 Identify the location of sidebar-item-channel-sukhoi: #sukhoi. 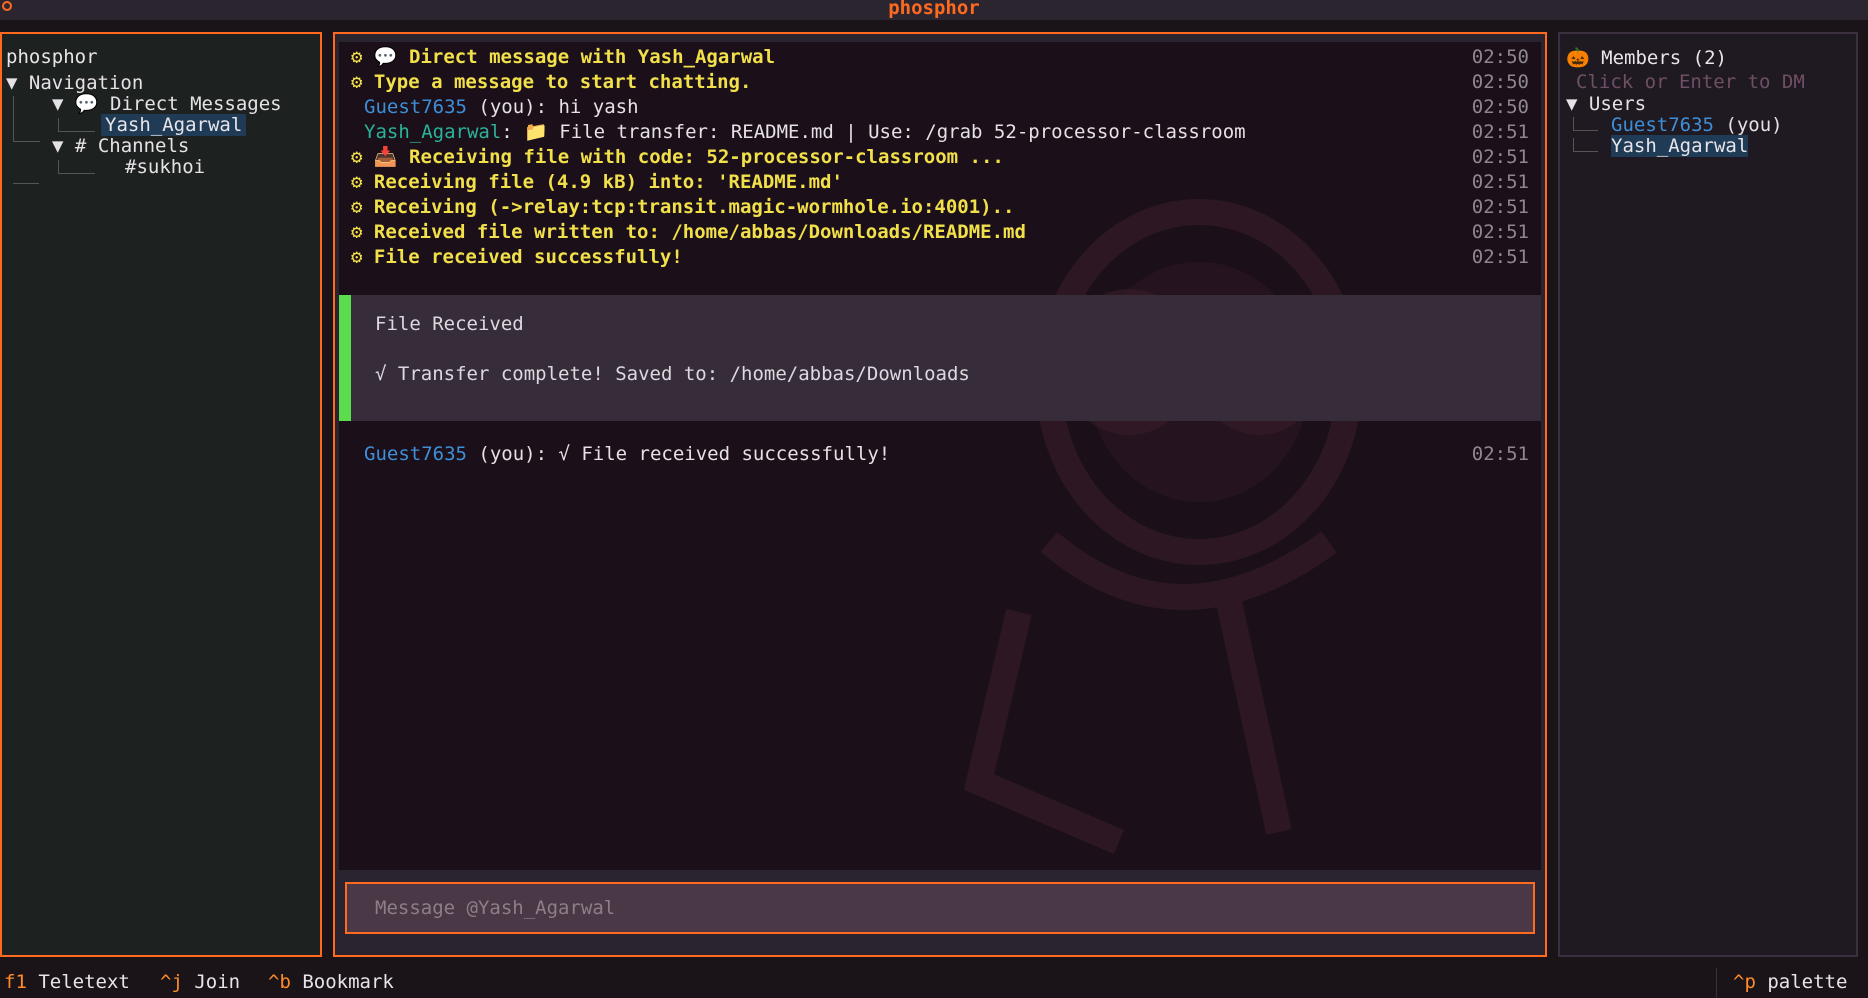
(165, 167).